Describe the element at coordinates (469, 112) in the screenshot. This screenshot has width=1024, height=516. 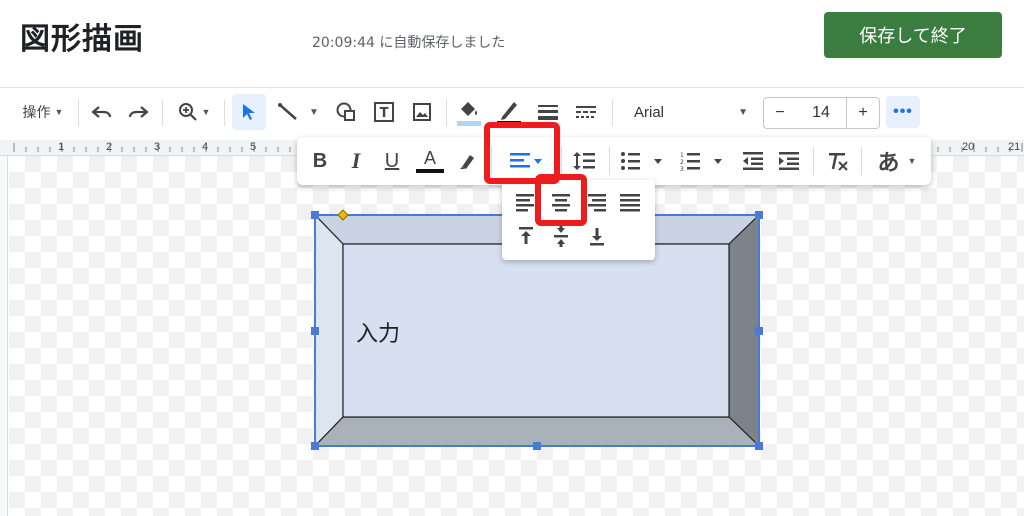
I see `fill-color-icon` at that location.